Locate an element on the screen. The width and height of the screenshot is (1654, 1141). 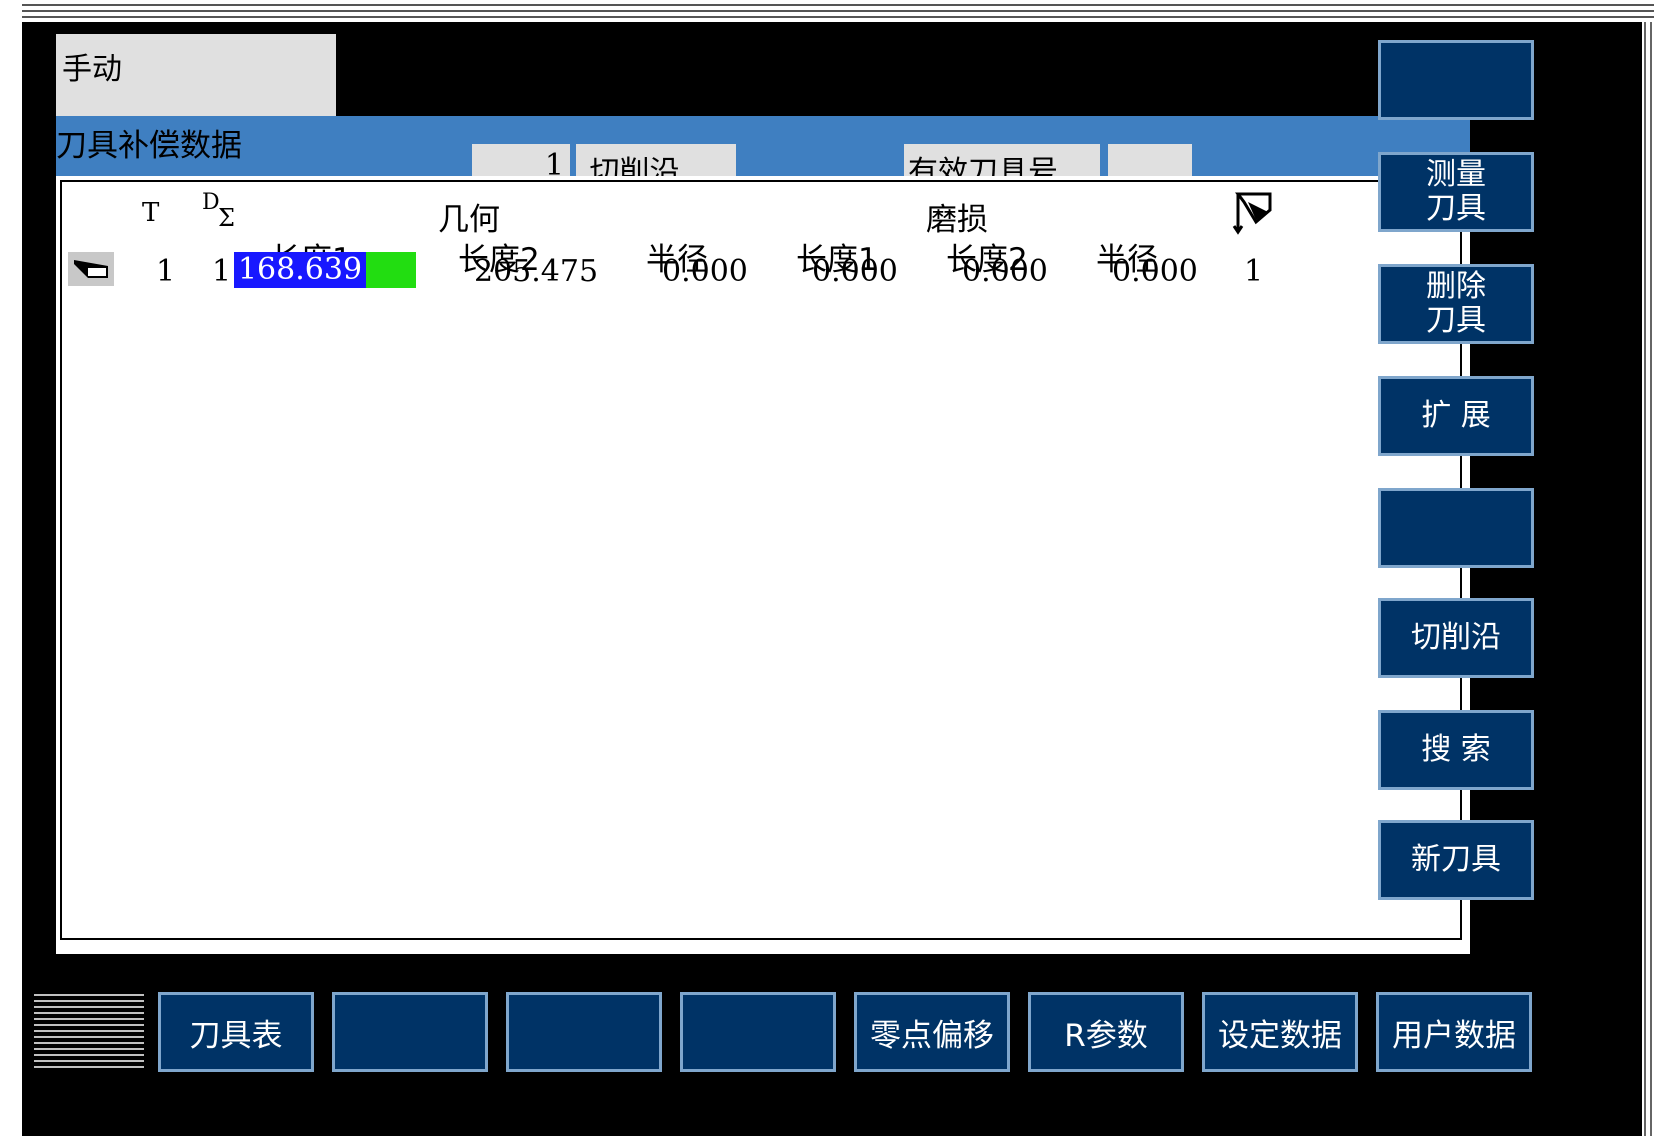
search-button: 搜 索 is located at coordinates (1456, 750).